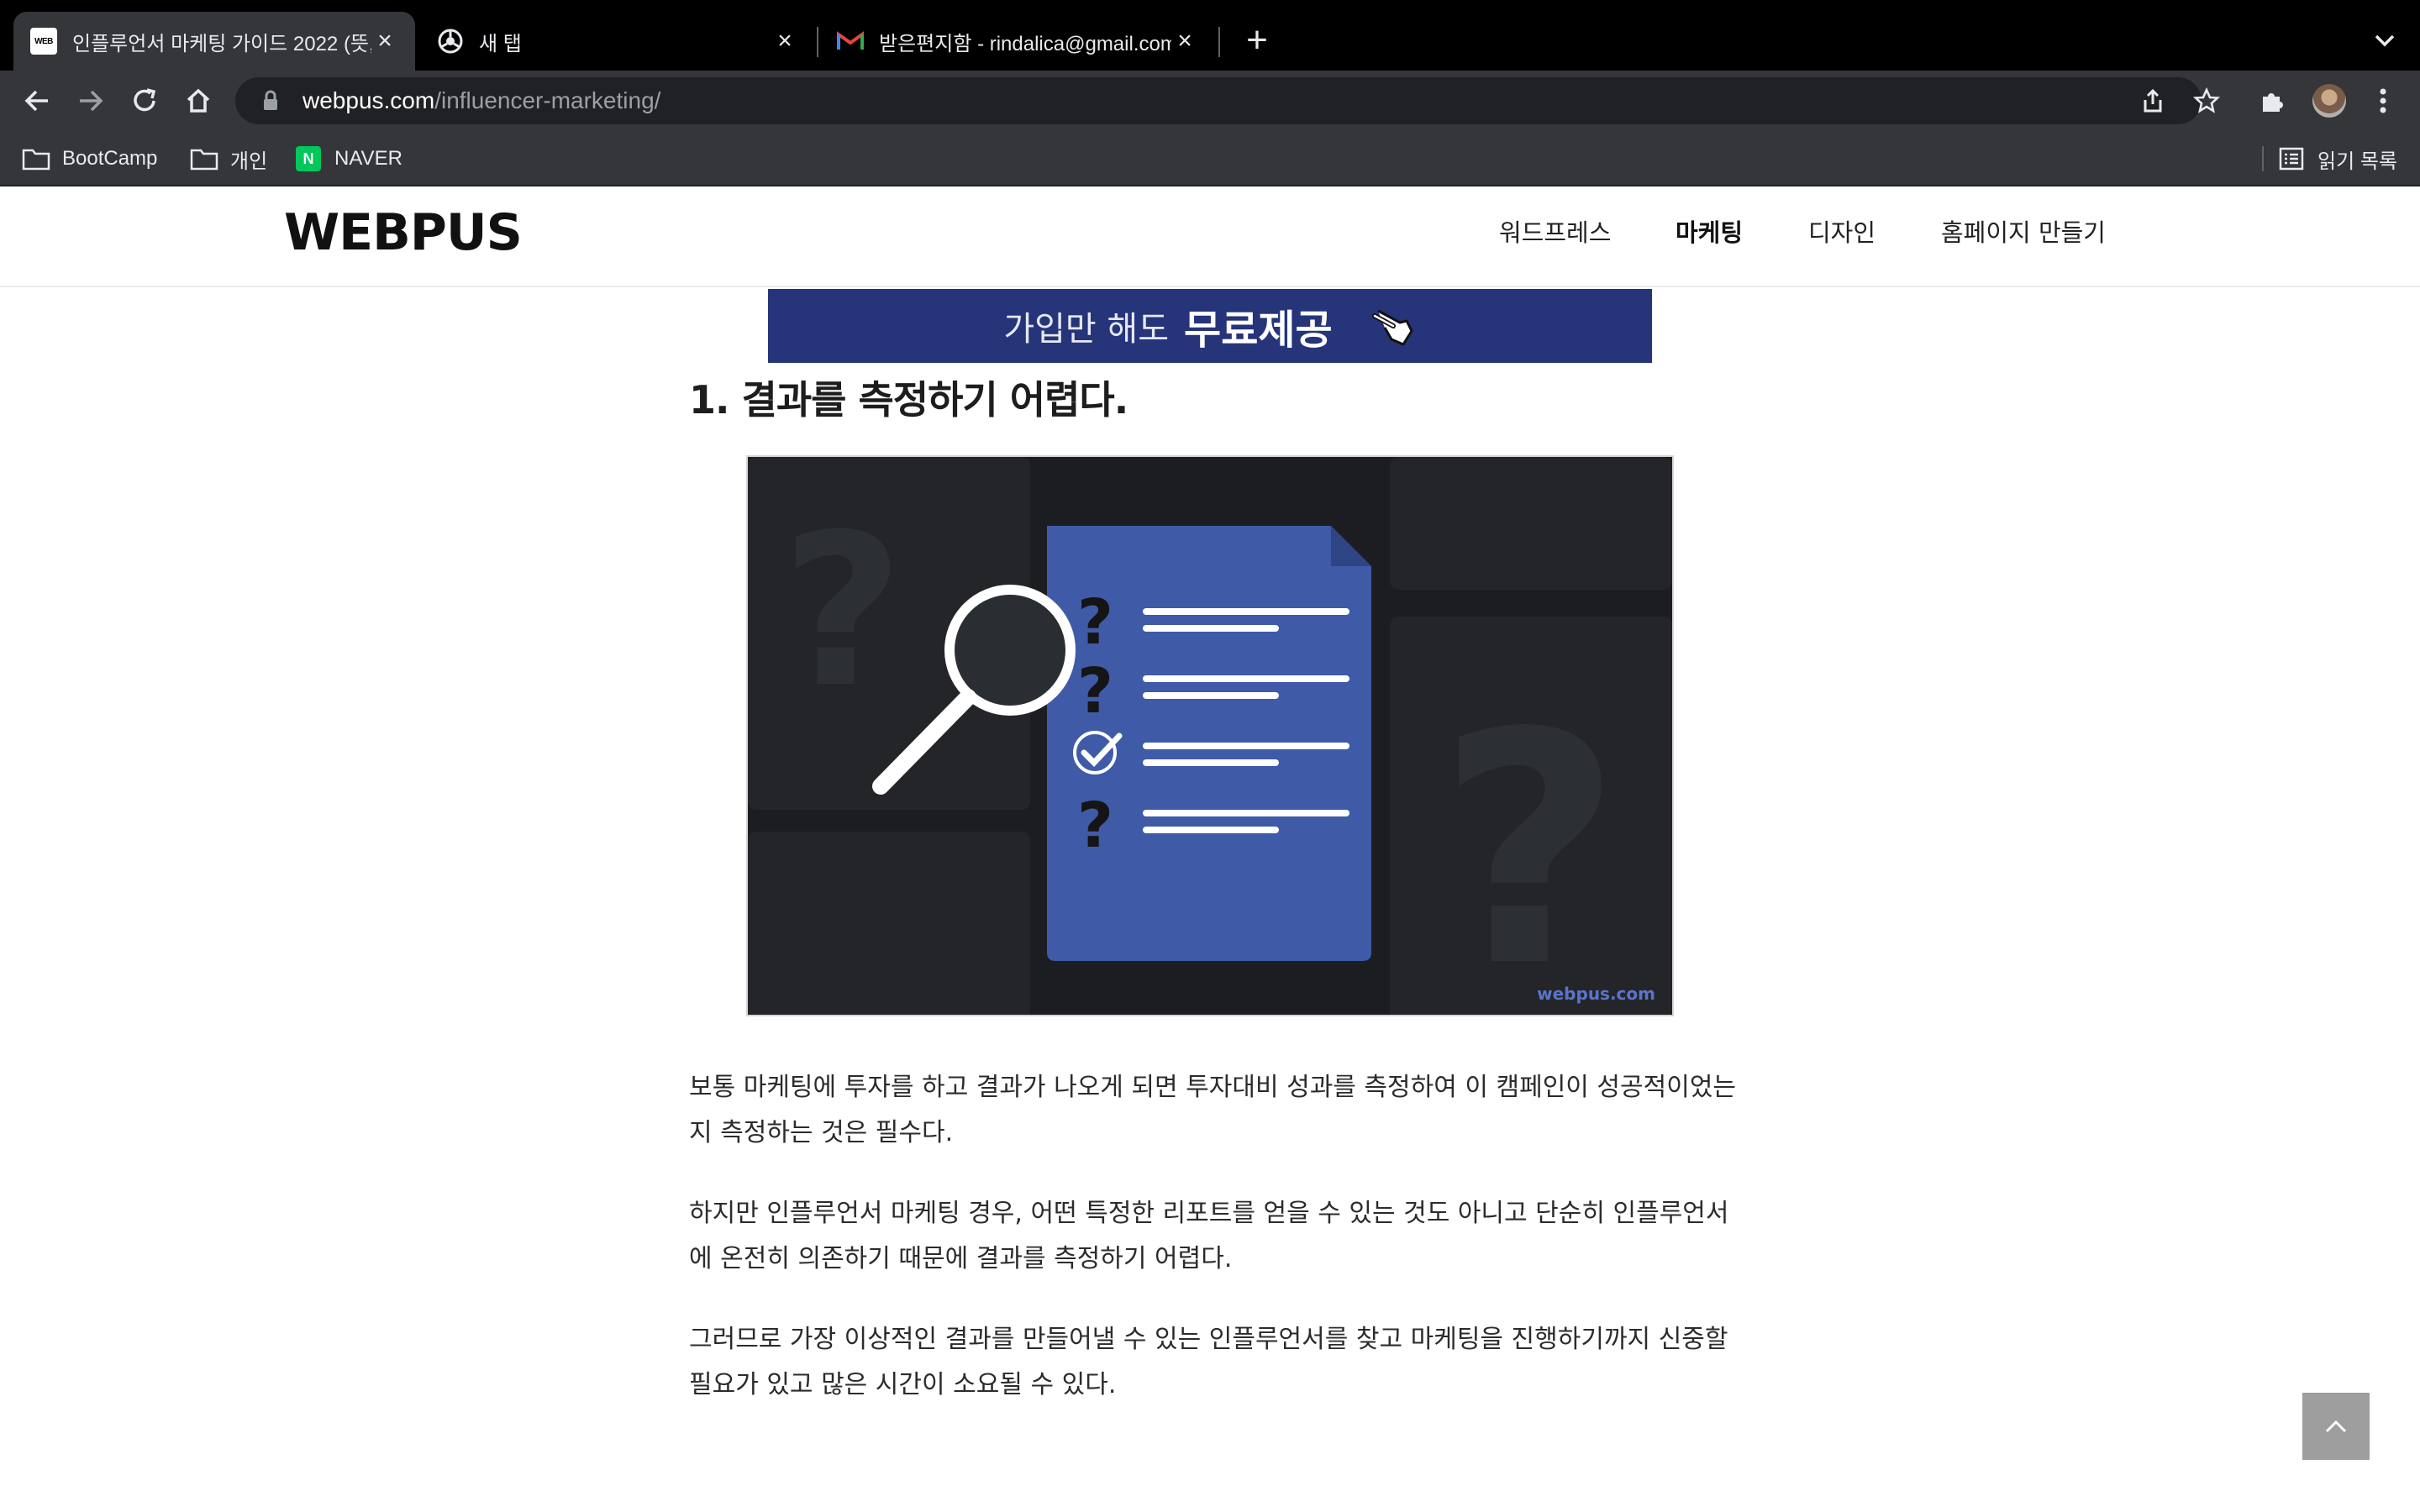 The image size is (2420, 1512). Describe the element at coordinates (368, 158) in the screenshot. I see `bookmark-label: NAVER` at that location.